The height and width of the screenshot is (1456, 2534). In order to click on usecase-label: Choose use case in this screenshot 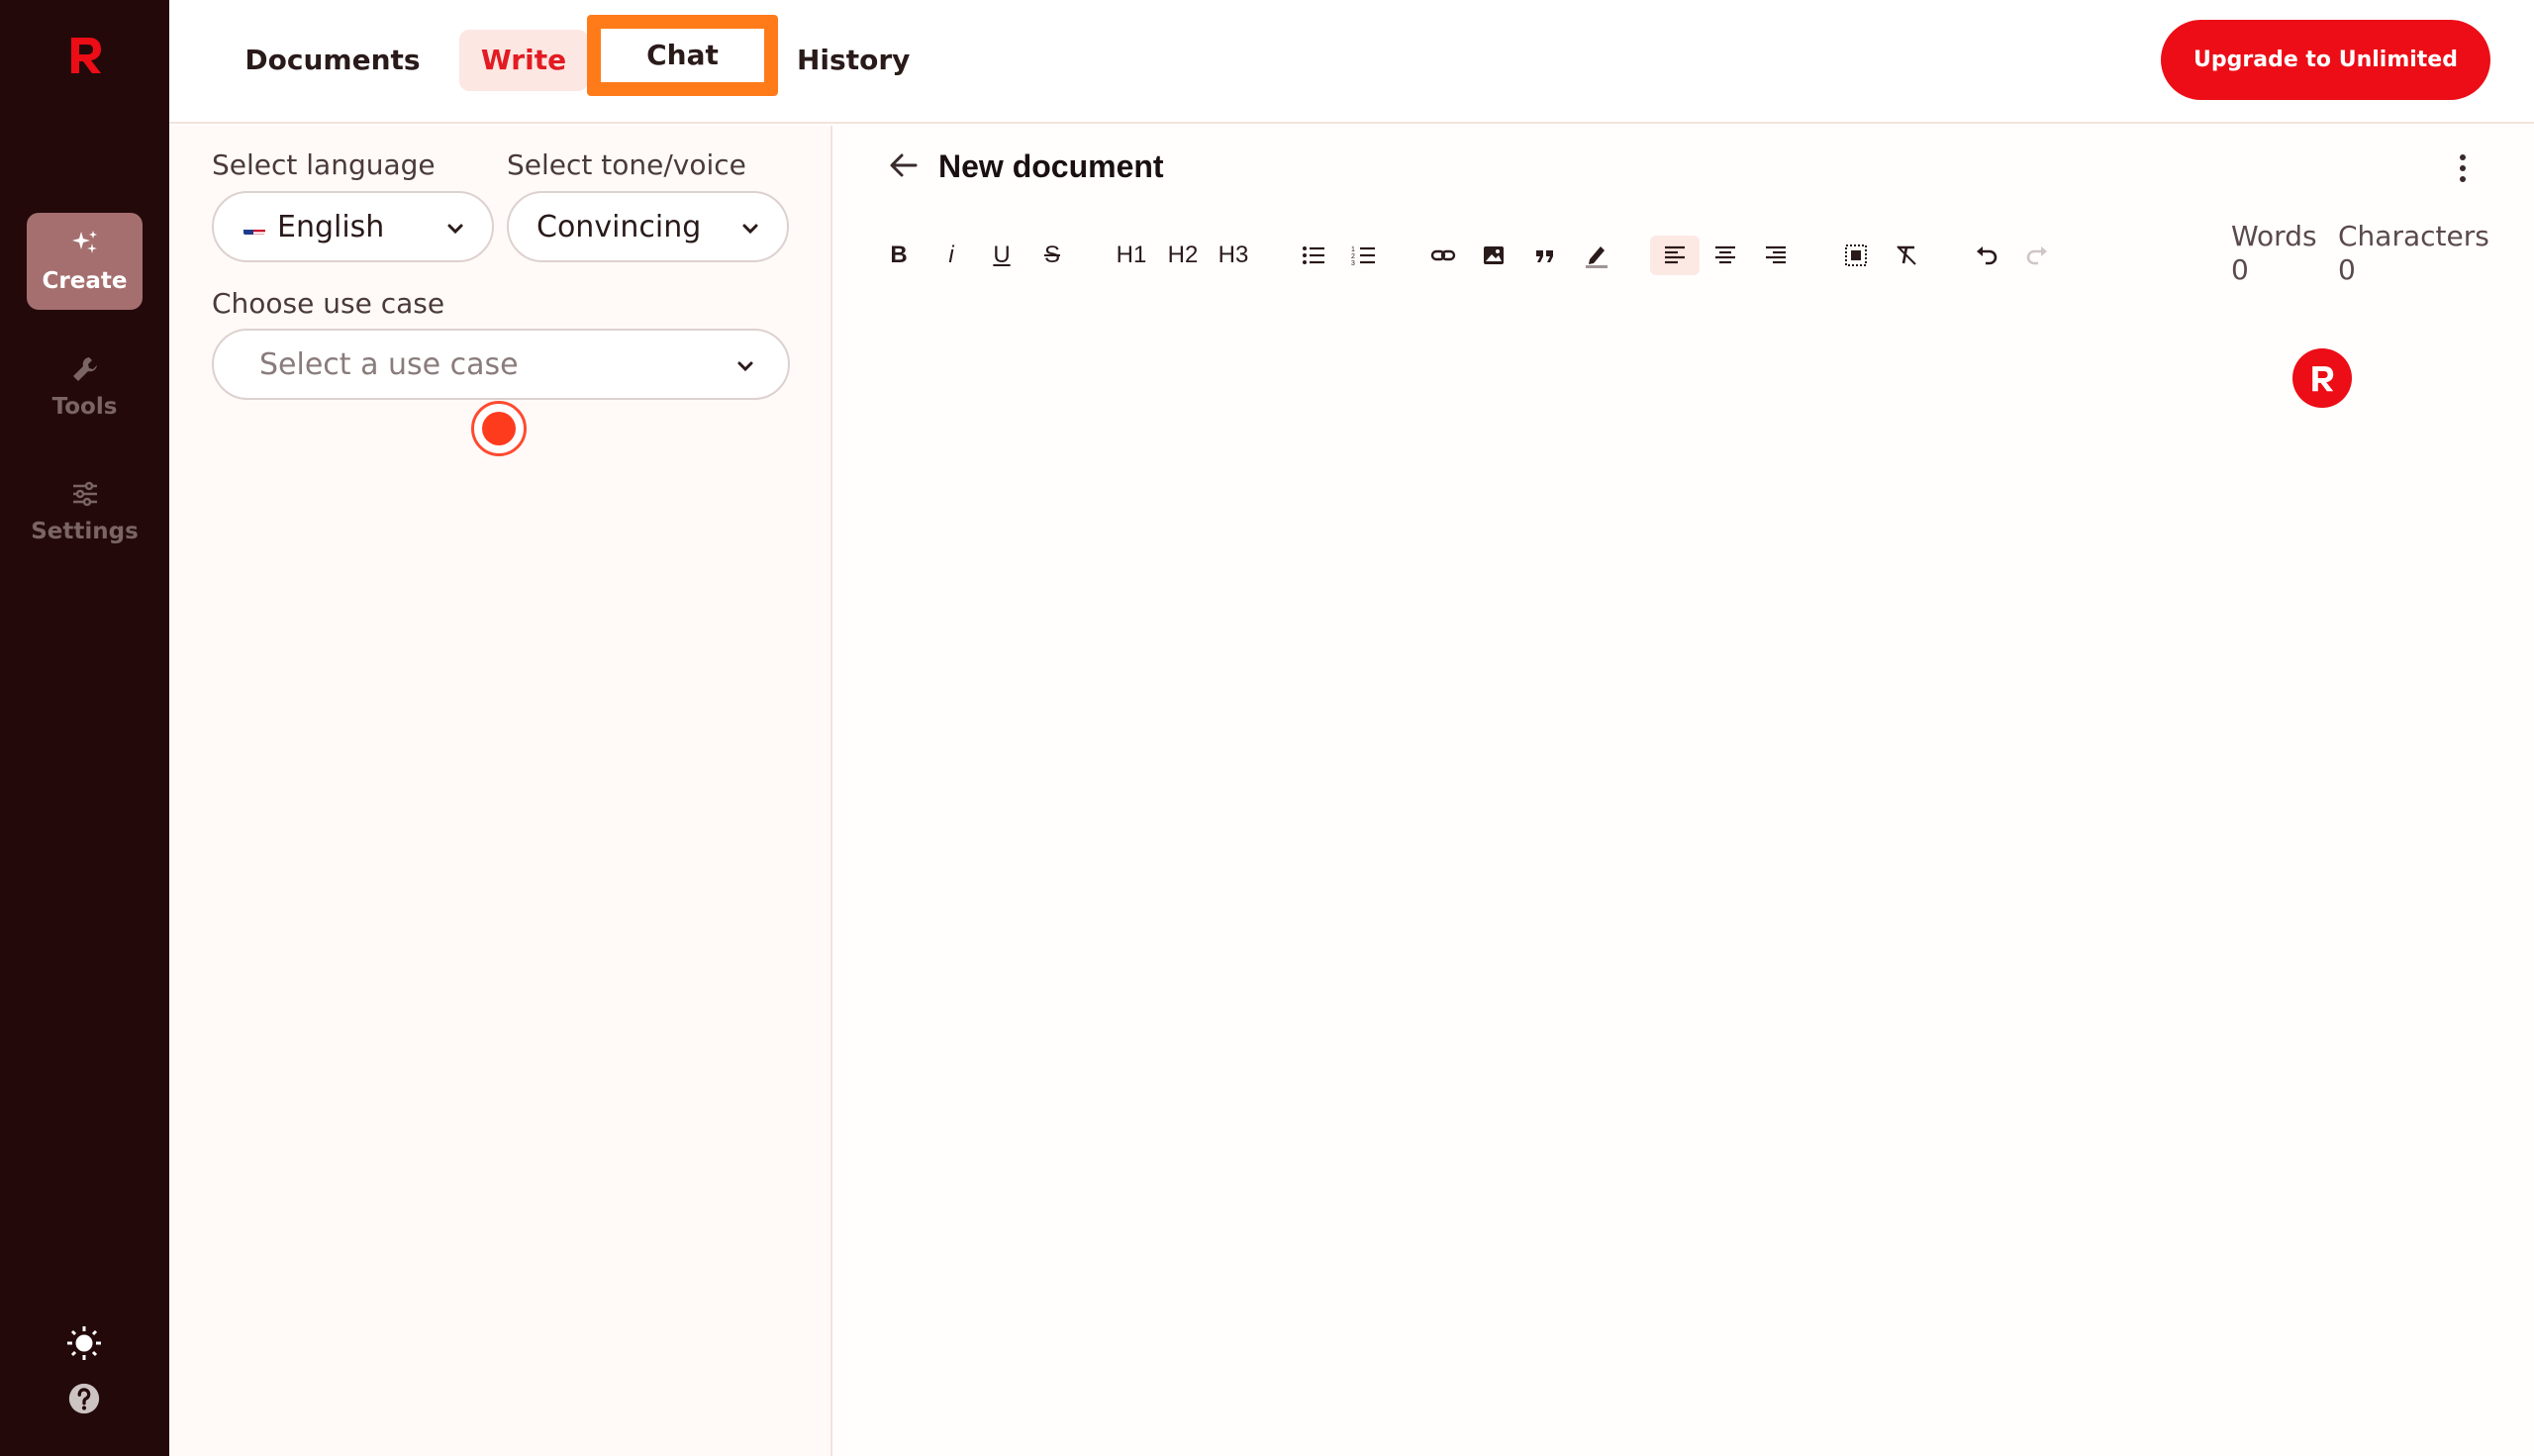, I will do `click(329, 303)`.